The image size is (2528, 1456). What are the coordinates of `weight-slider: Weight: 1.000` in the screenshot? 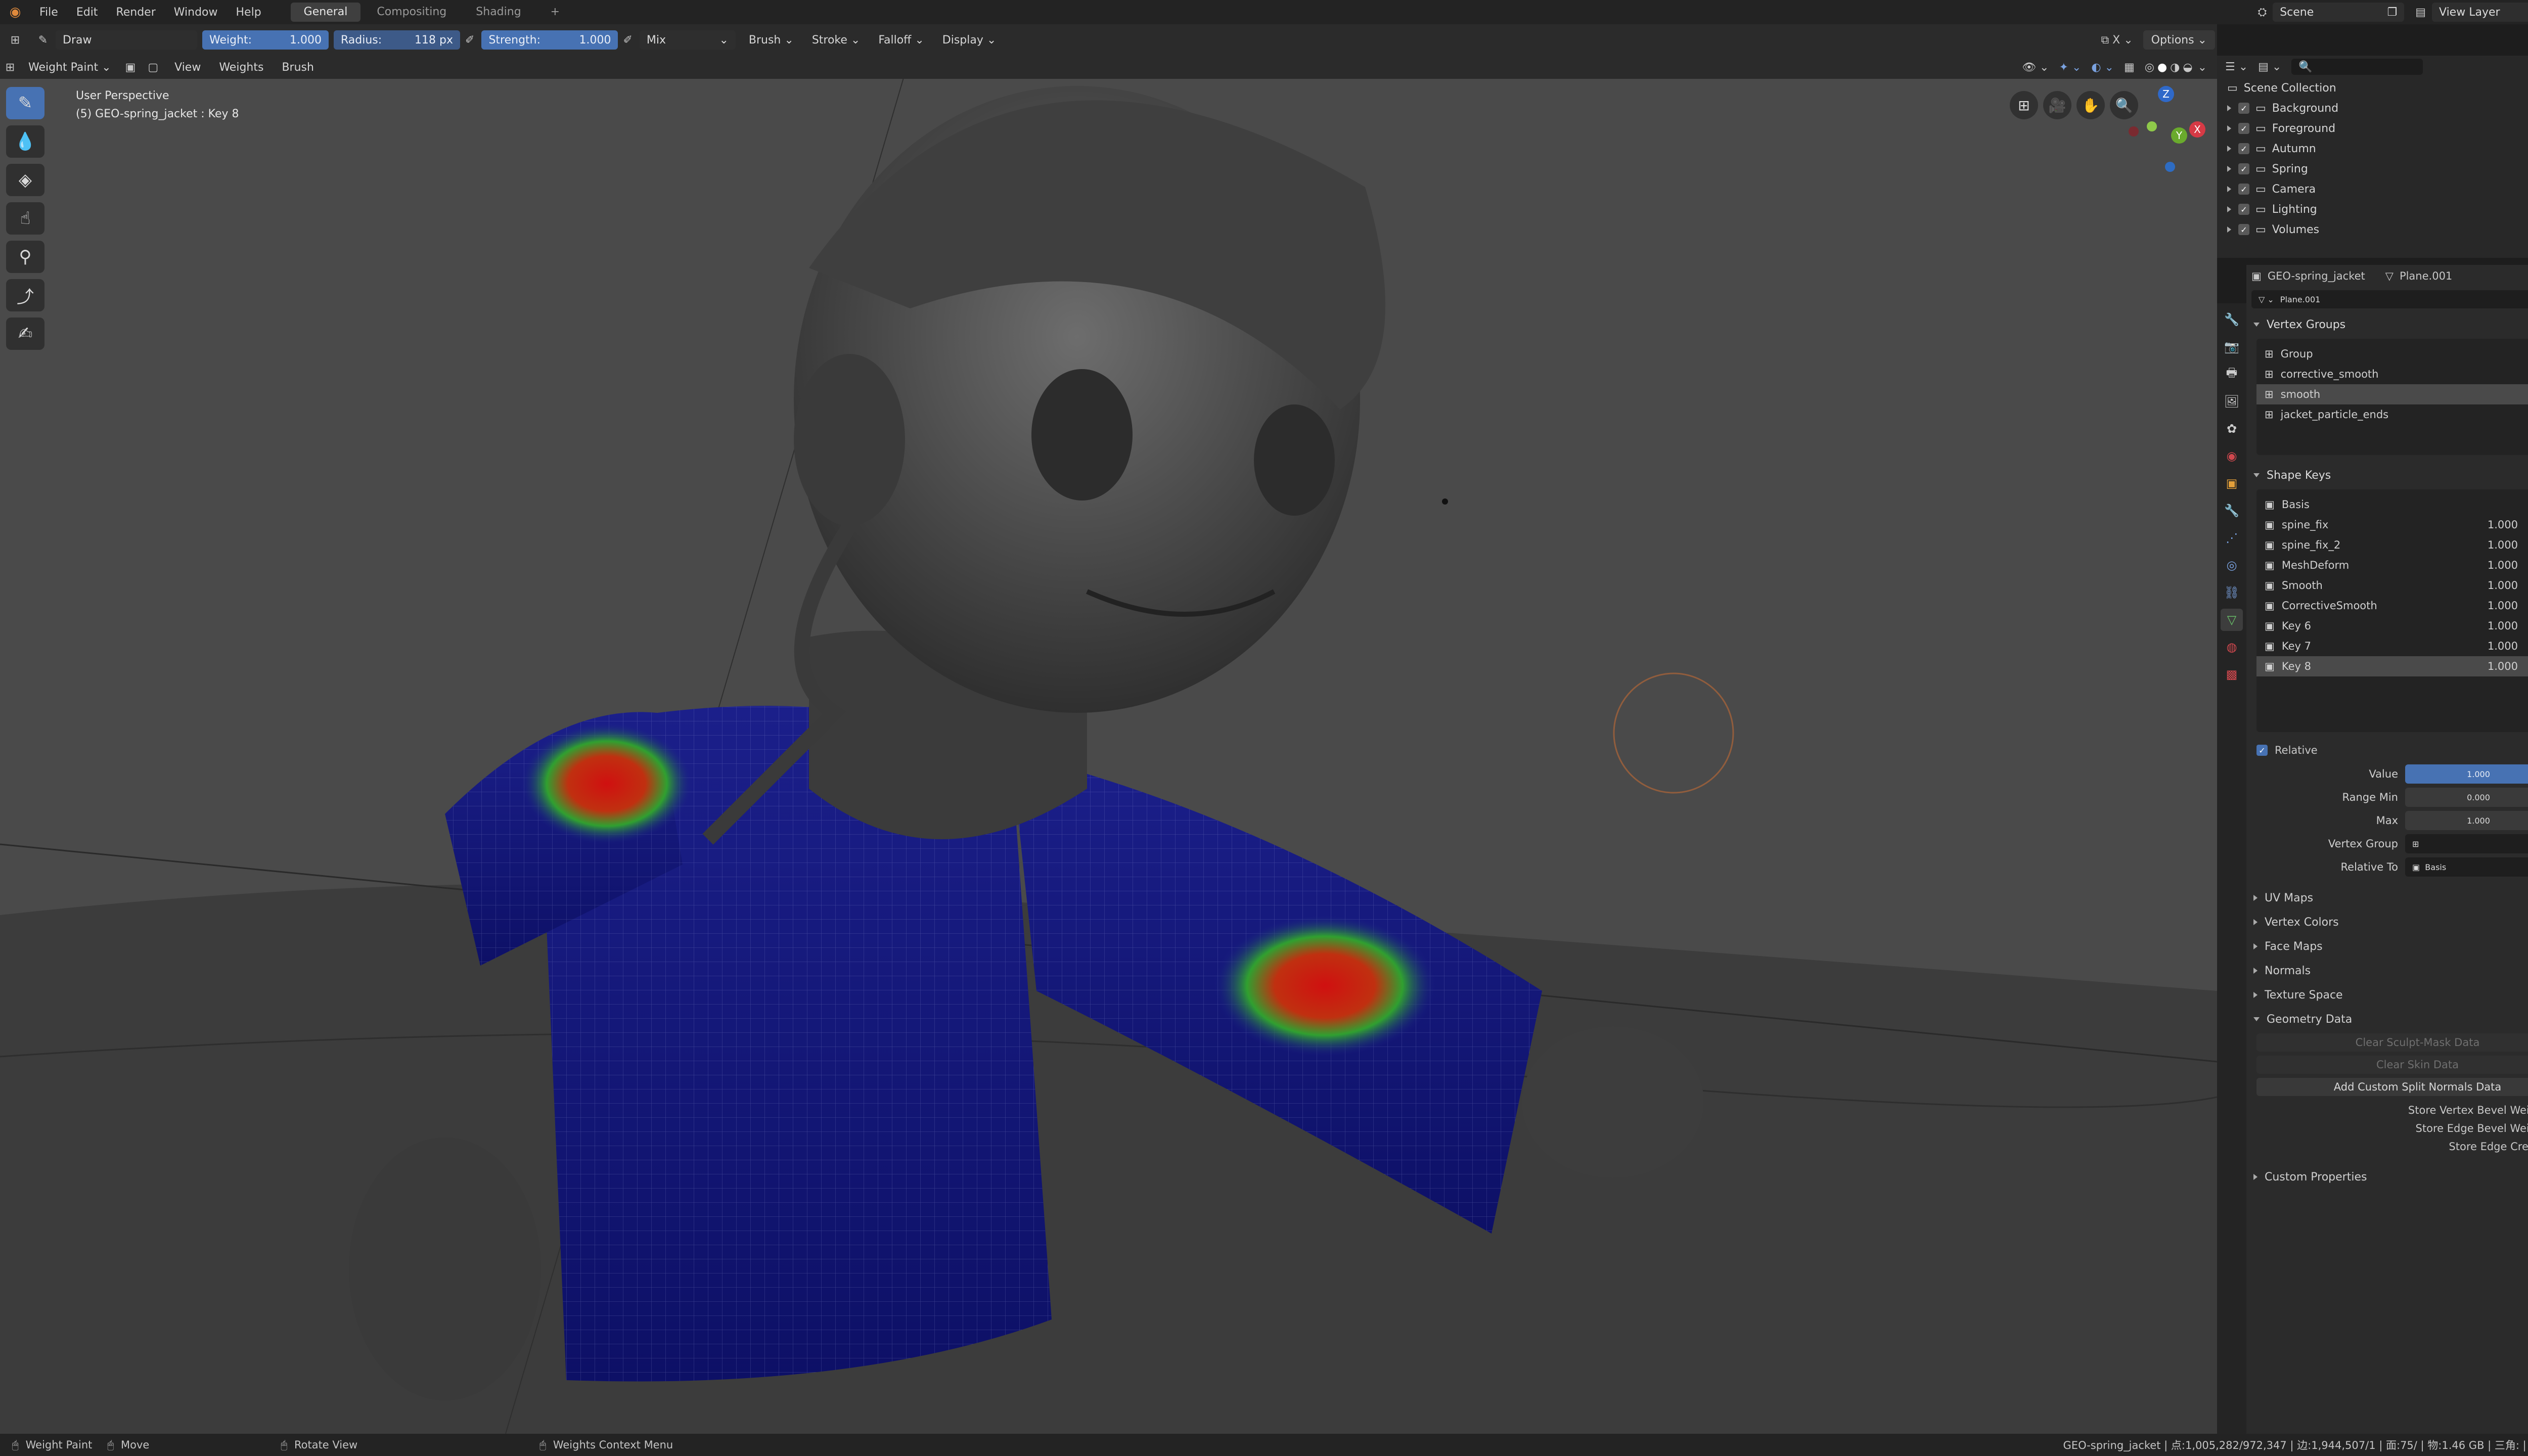 It's located at (266, 40).